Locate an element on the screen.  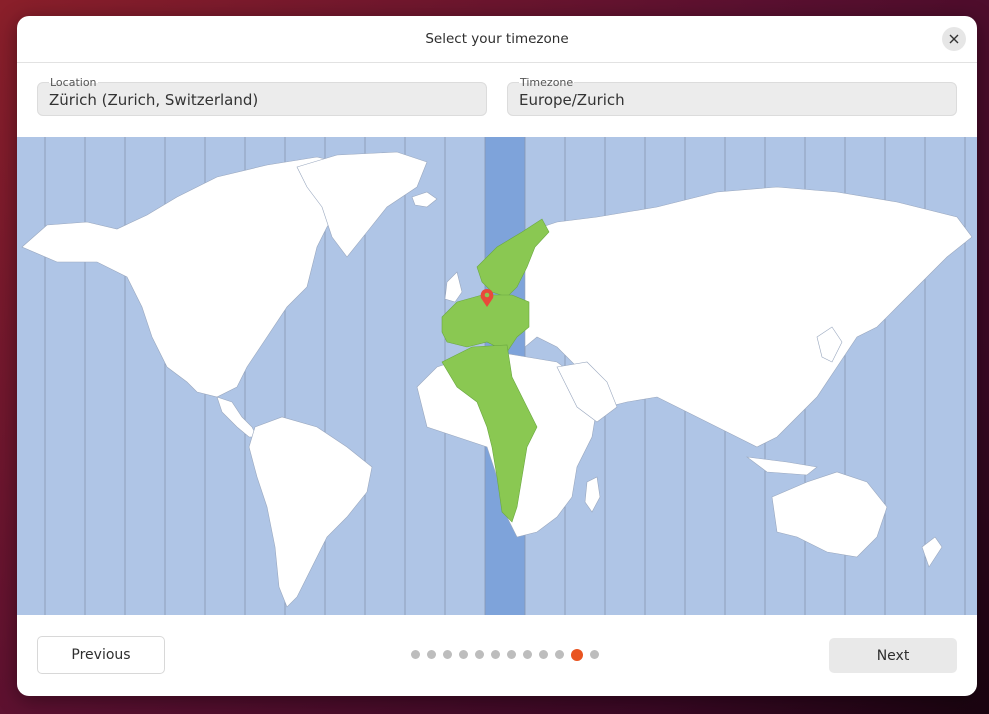
central-america is located at coordinates (237, 417).